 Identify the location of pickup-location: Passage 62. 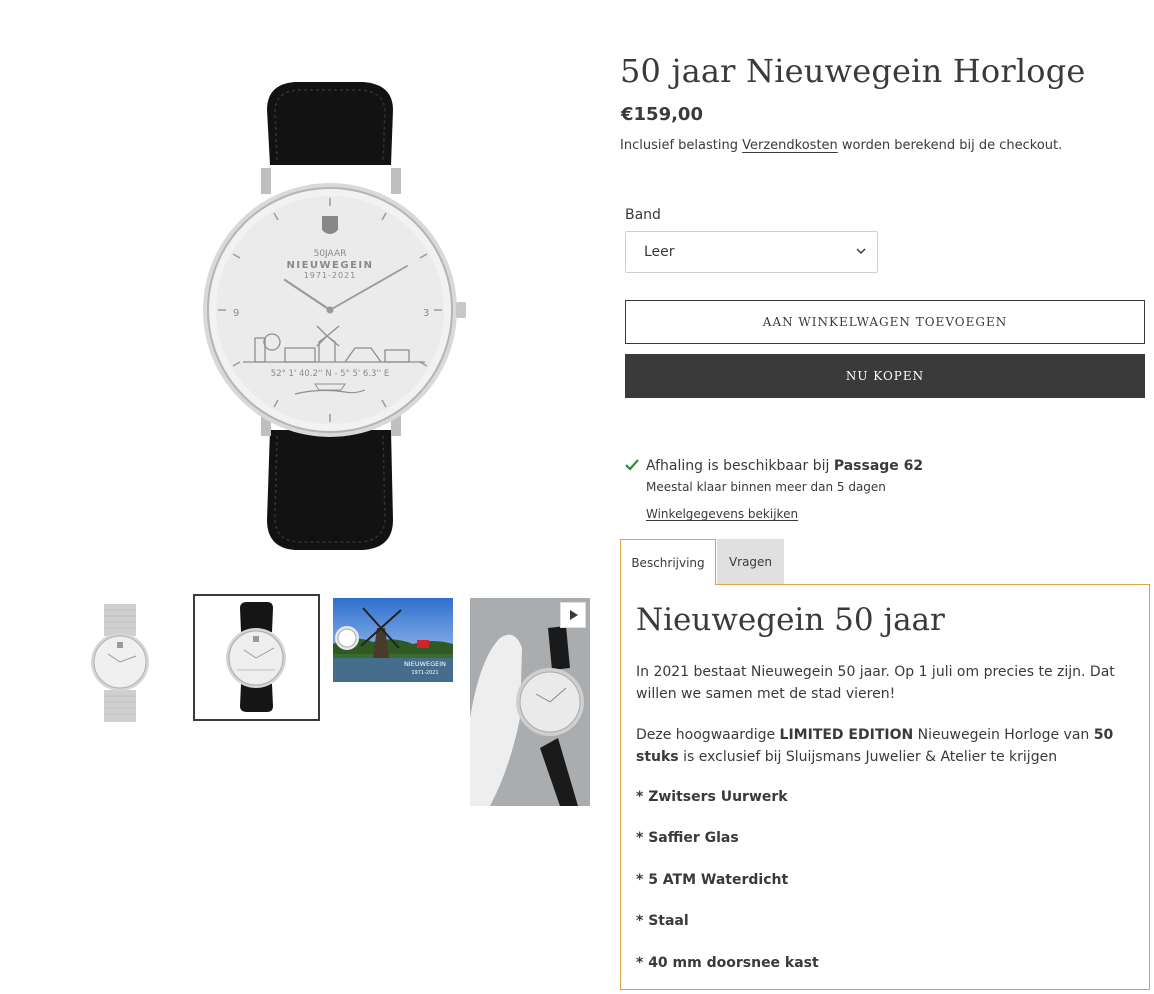
(878, 466).